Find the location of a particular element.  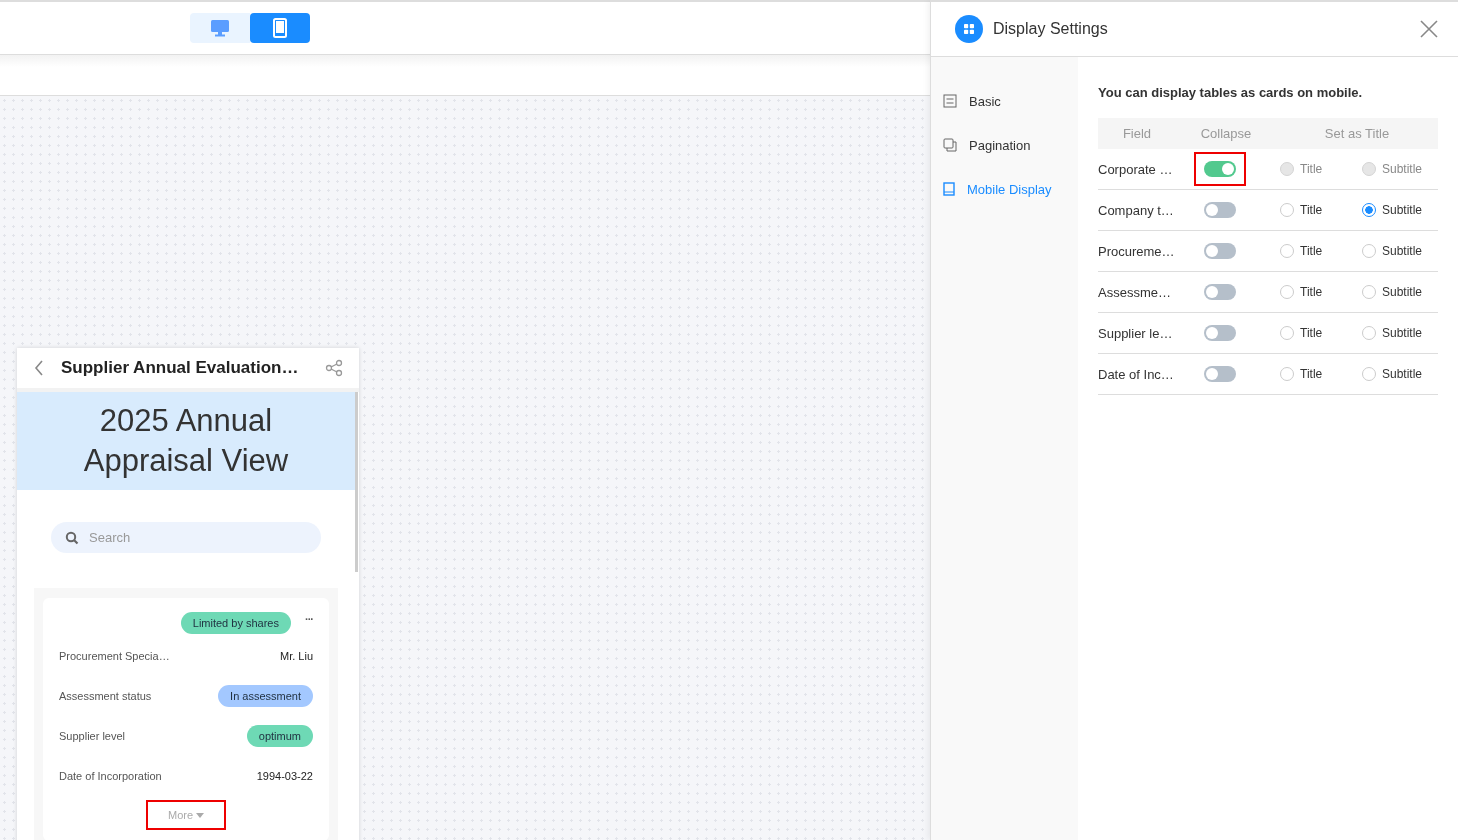

description-text: You can display tables as cards on mobile. is located at coordinates (1231, 92).